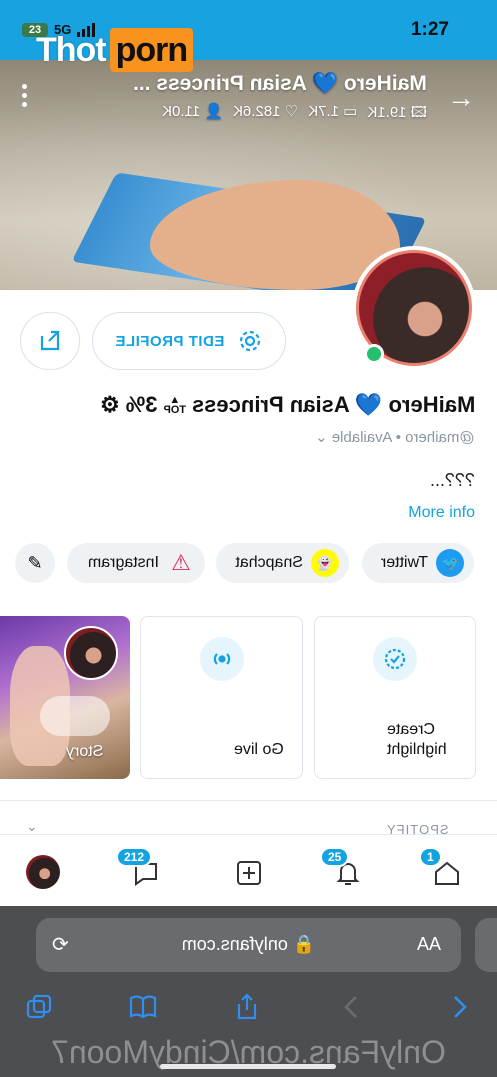 The height and width of the screenshot is (1077, 497). I want to click on availability-status: Available, so click(362, 437).